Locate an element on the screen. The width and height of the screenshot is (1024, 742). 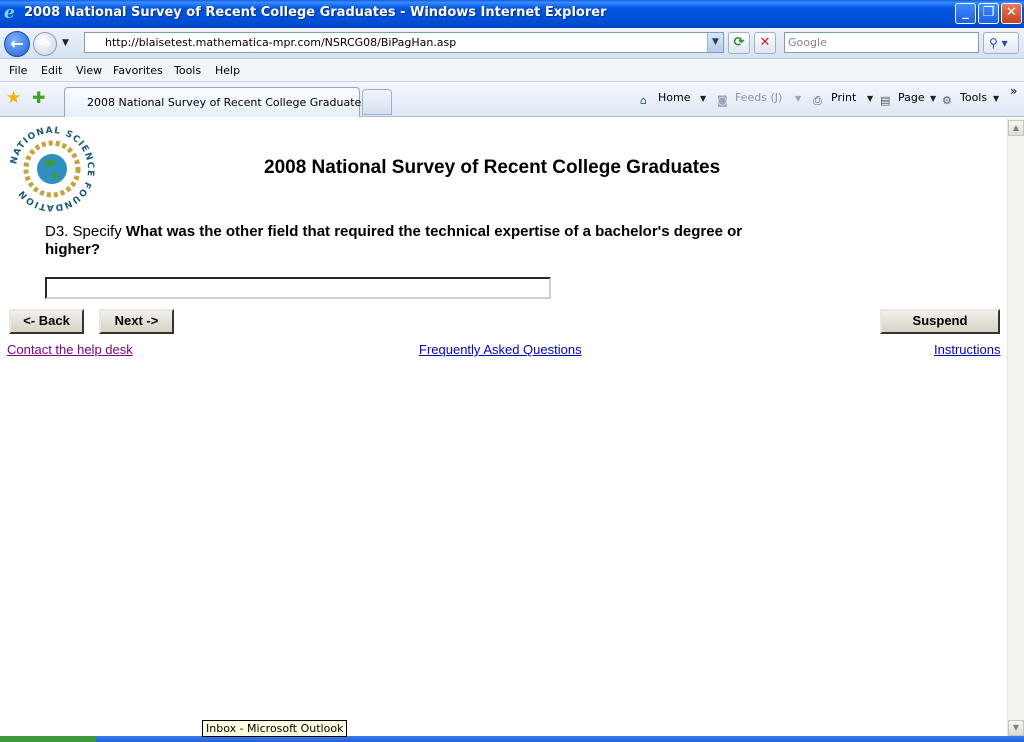
tools-button: ⚙ Tools is located at coordinates (964, 100).